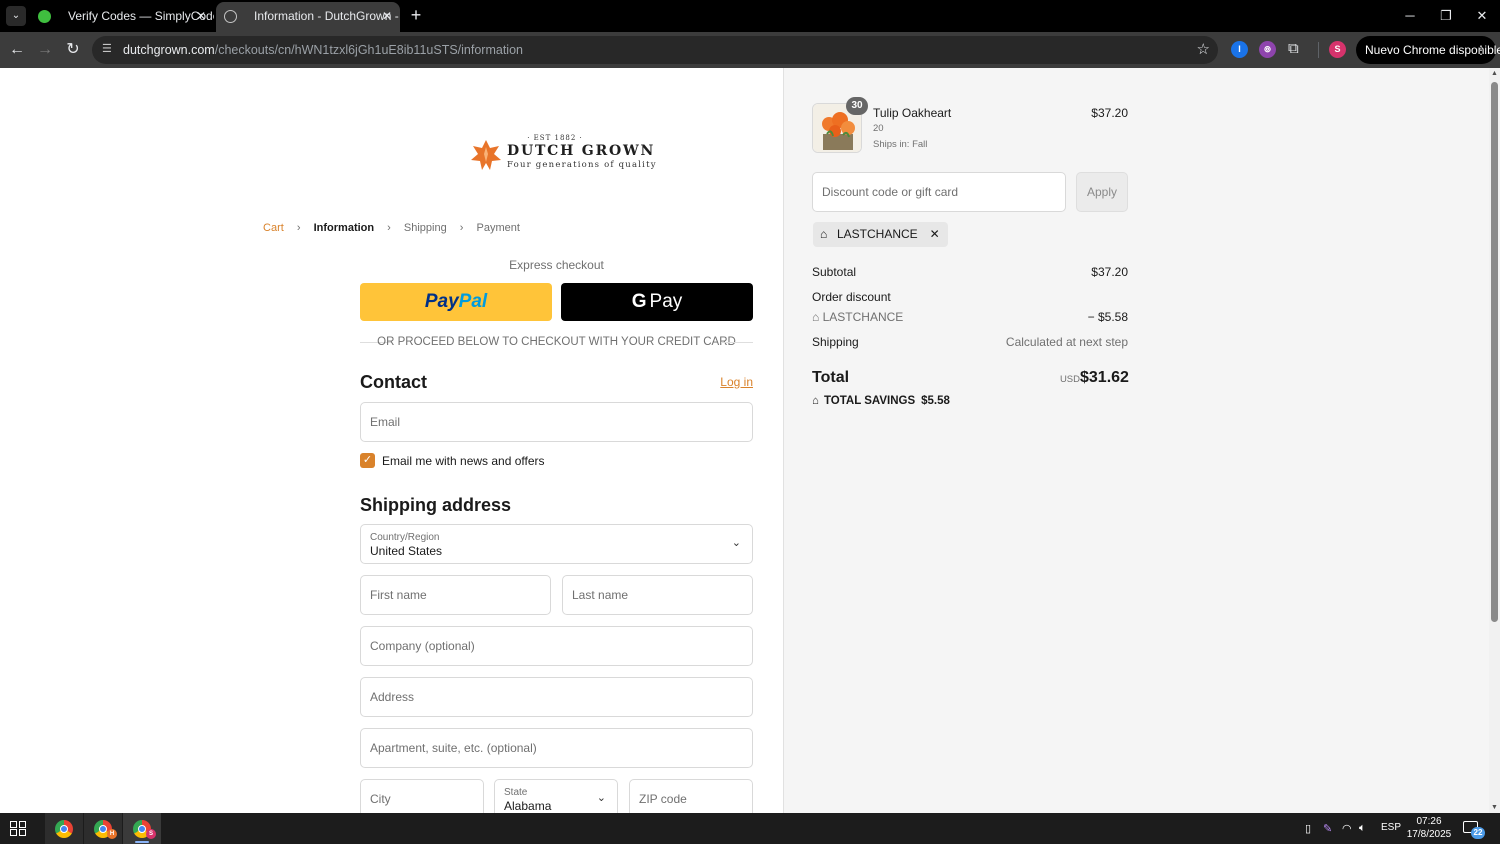  What do you see at coordinates (273, 228) in the screenshot?
I see `breadcrumb-cart: Cart` at bounding box center [273, 228].